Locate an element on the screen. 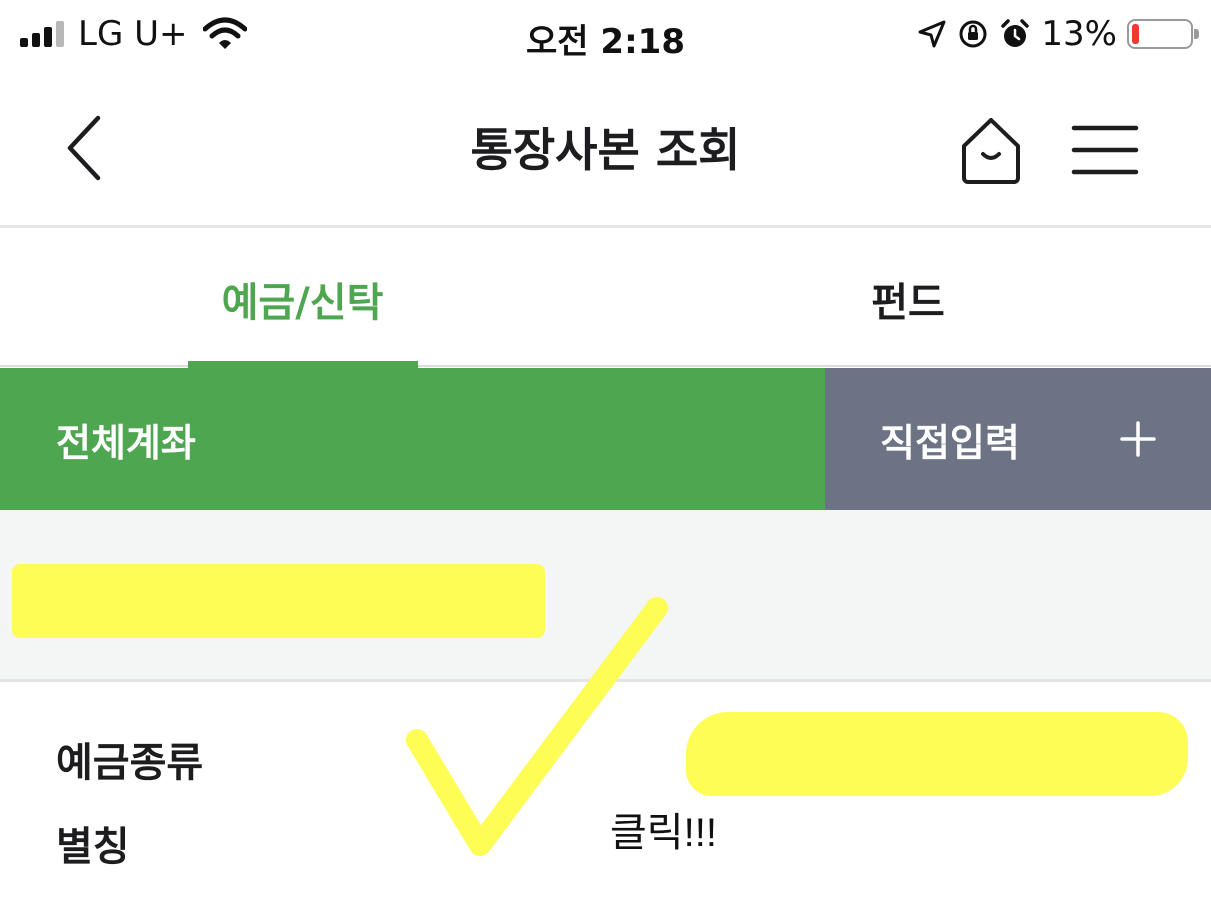 This screenshot has height=914, width=1211. orientation-lock-icon is located at coordinates (973, 34).